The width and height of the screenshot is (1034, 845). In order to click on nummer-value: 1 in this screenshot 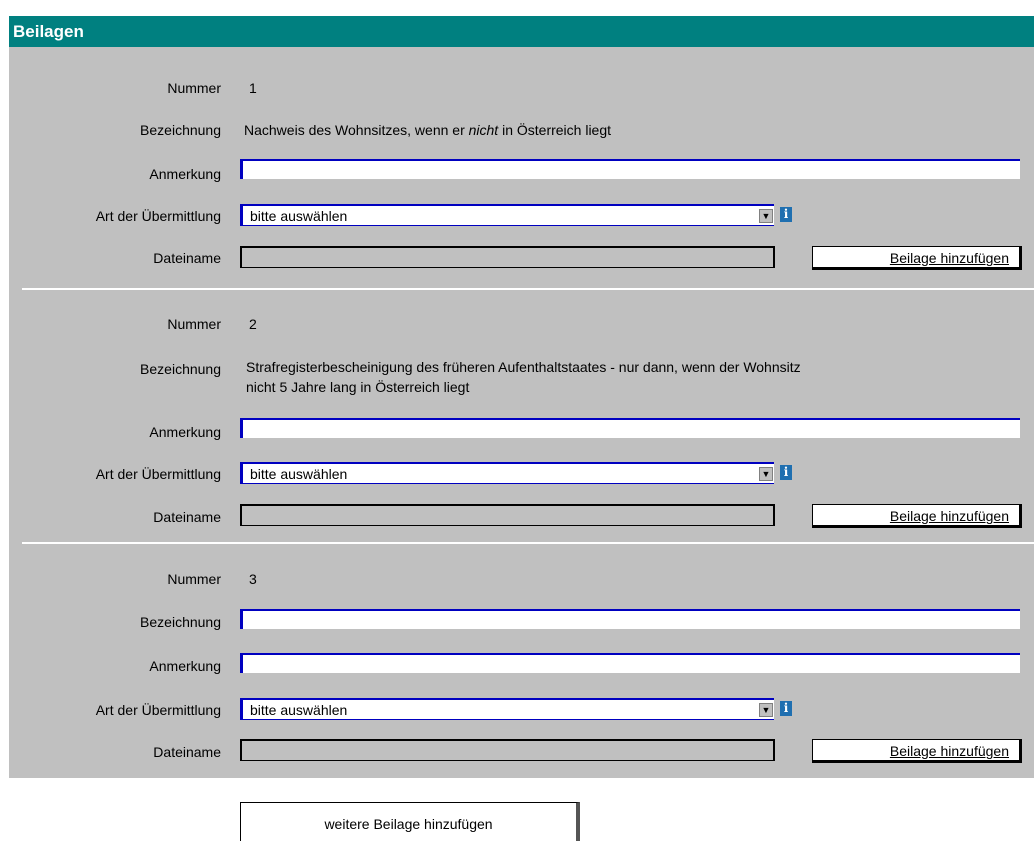, I will do `click(253, 88)`.